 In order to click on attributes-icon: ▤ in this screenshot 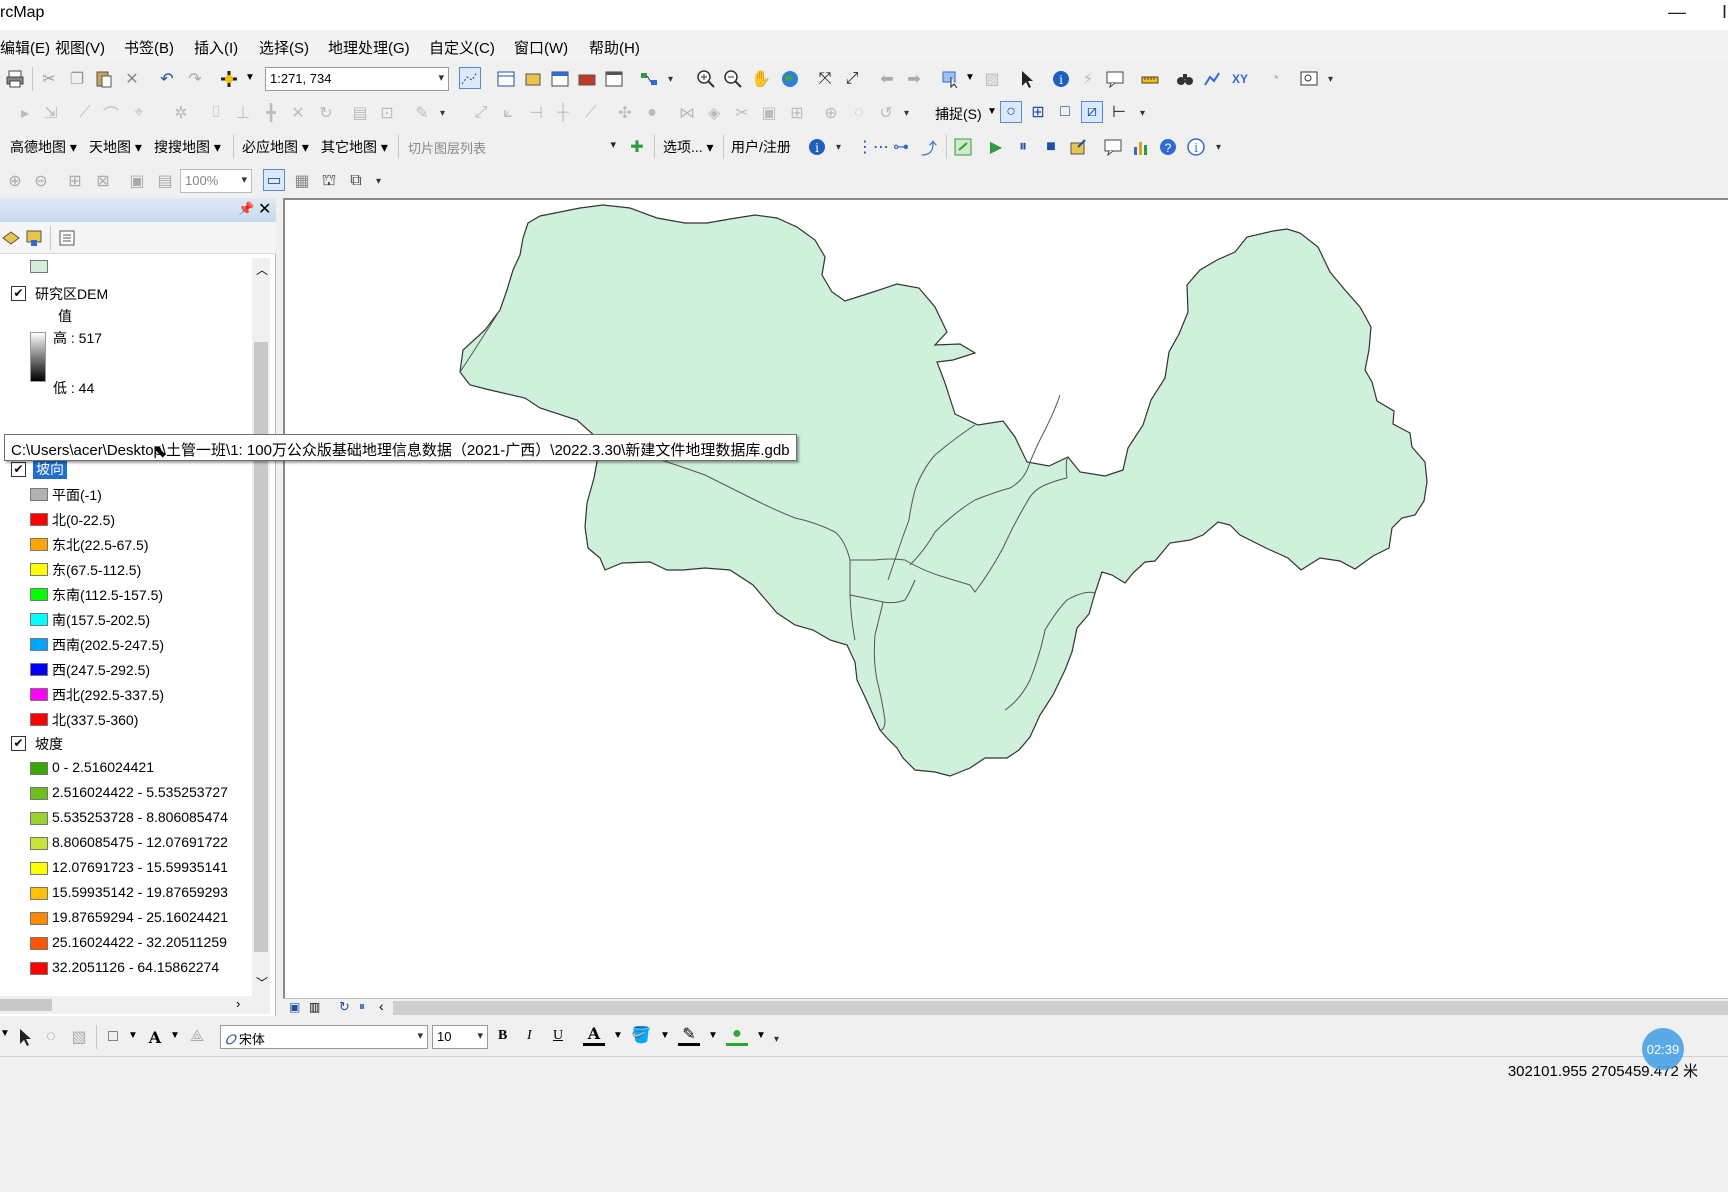, I will do `click(360, 113)`.